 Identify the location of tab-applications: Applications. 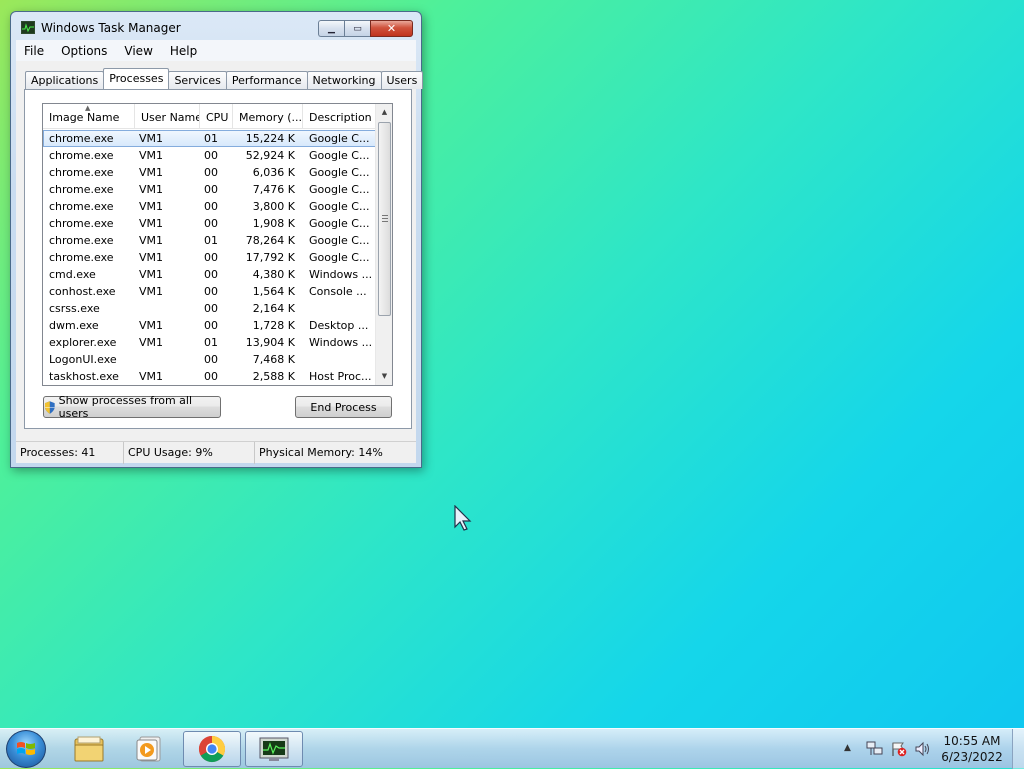
(65, 80).